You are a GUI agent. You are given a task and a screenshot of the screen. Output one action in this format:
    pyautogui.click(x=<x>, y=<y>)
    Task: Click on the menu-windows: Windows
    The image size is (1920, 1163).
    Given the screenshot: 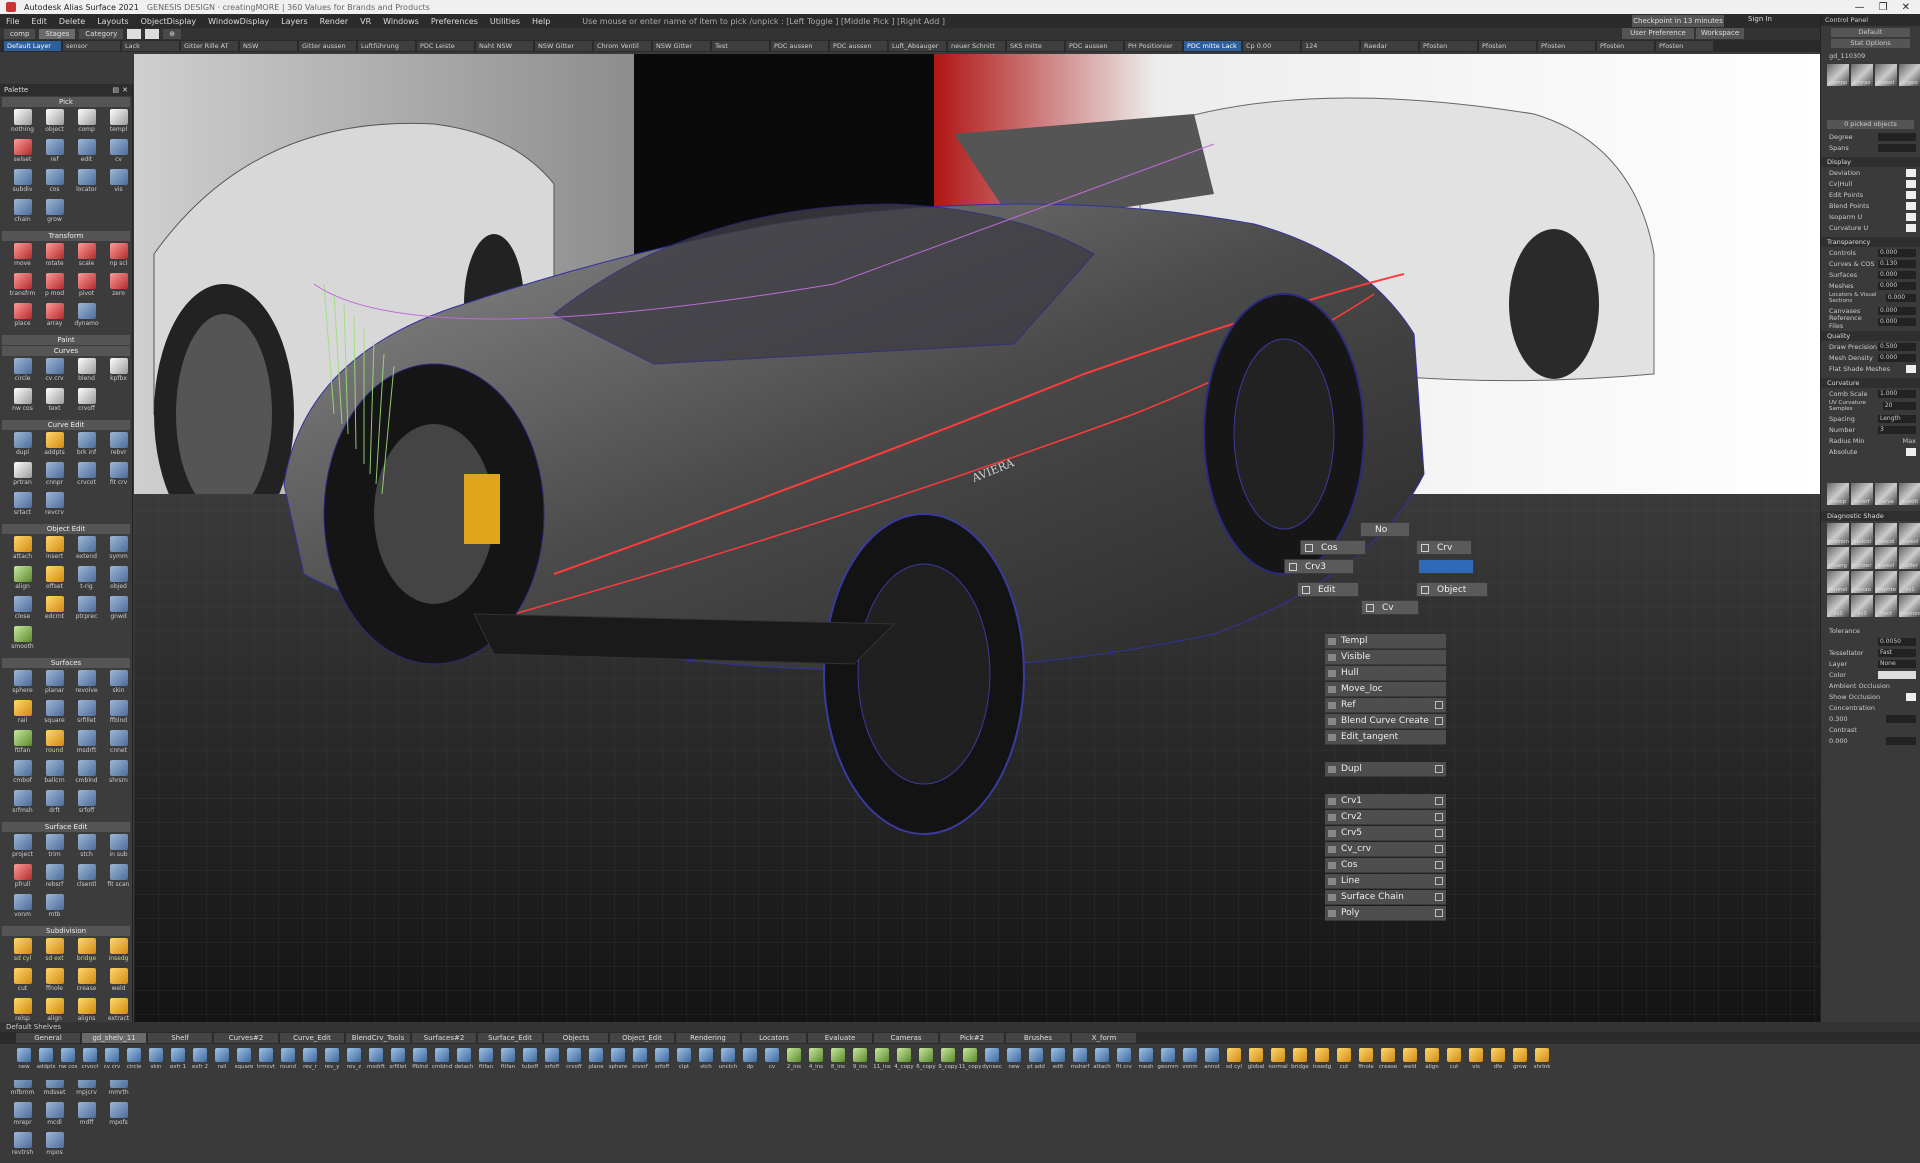 What is the action you would take?
    pyautogui.click(x=401, y=21)
    